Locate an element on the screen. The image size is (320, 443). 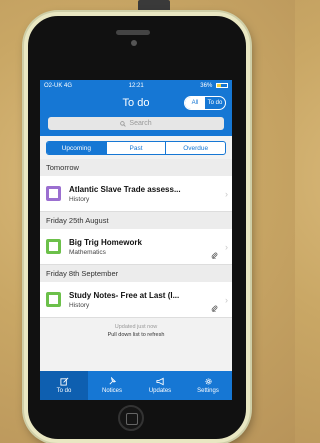
tabbar-notices: Notices is located at coordinates (112, 385).